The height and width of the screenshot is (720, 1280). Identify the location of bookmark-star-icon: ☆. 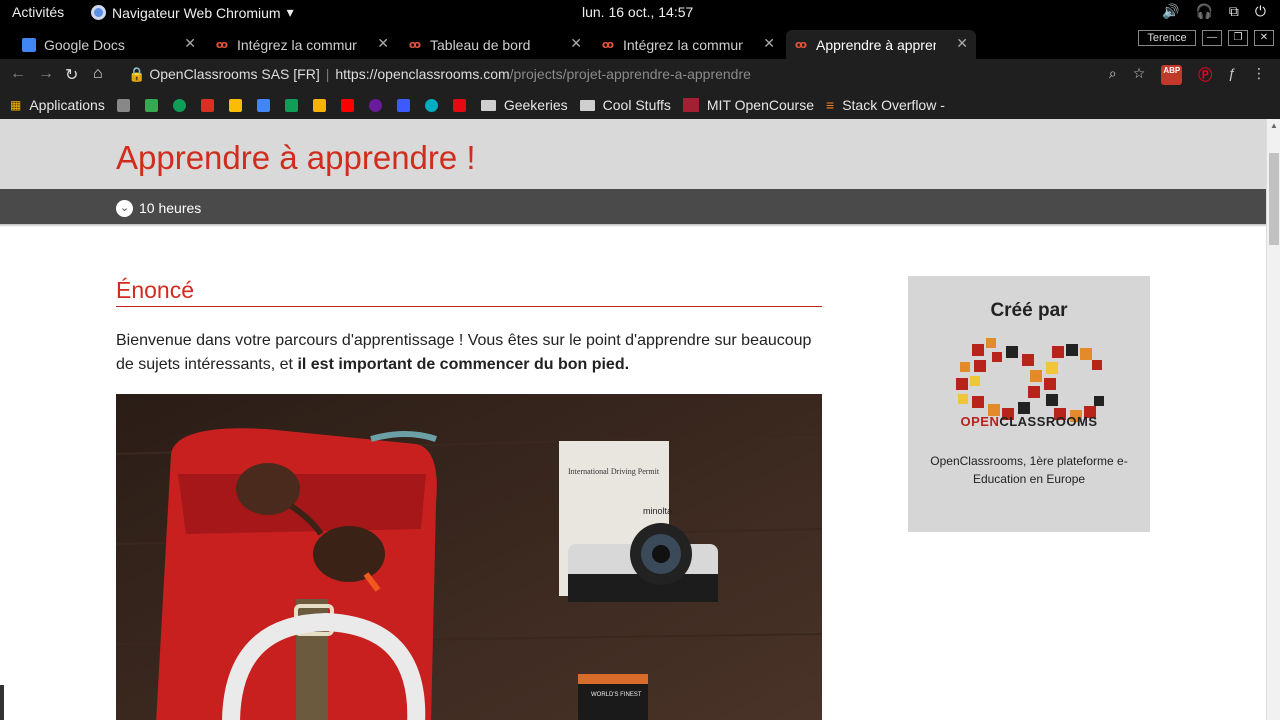
(1139, 75).